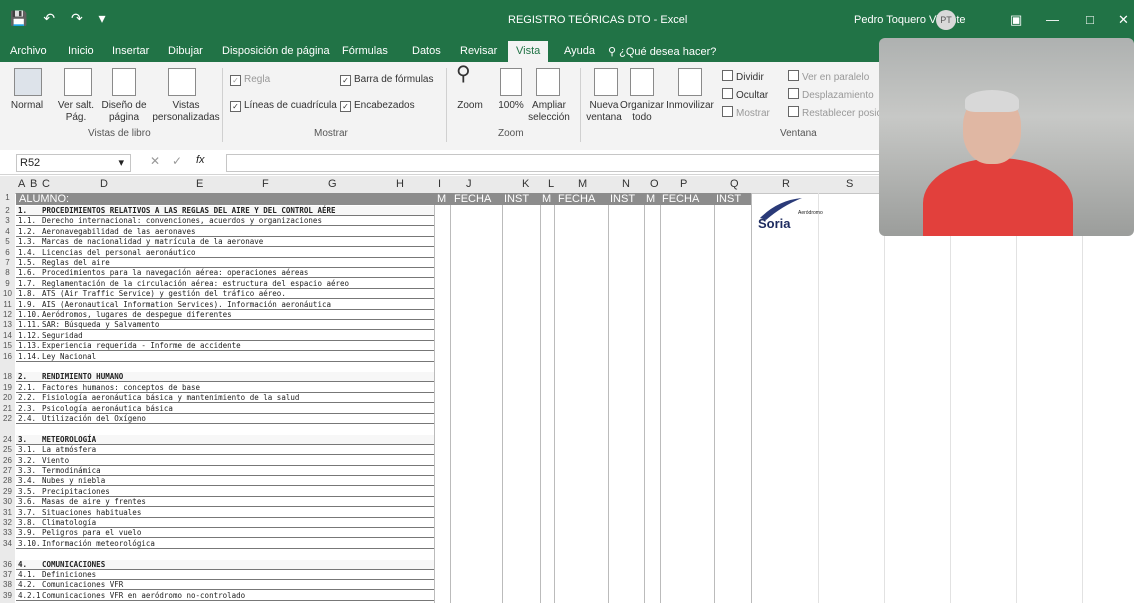 The height and width of the screenshot is (603, 1134). I want to click on row-number: 10, so click(7, 293).